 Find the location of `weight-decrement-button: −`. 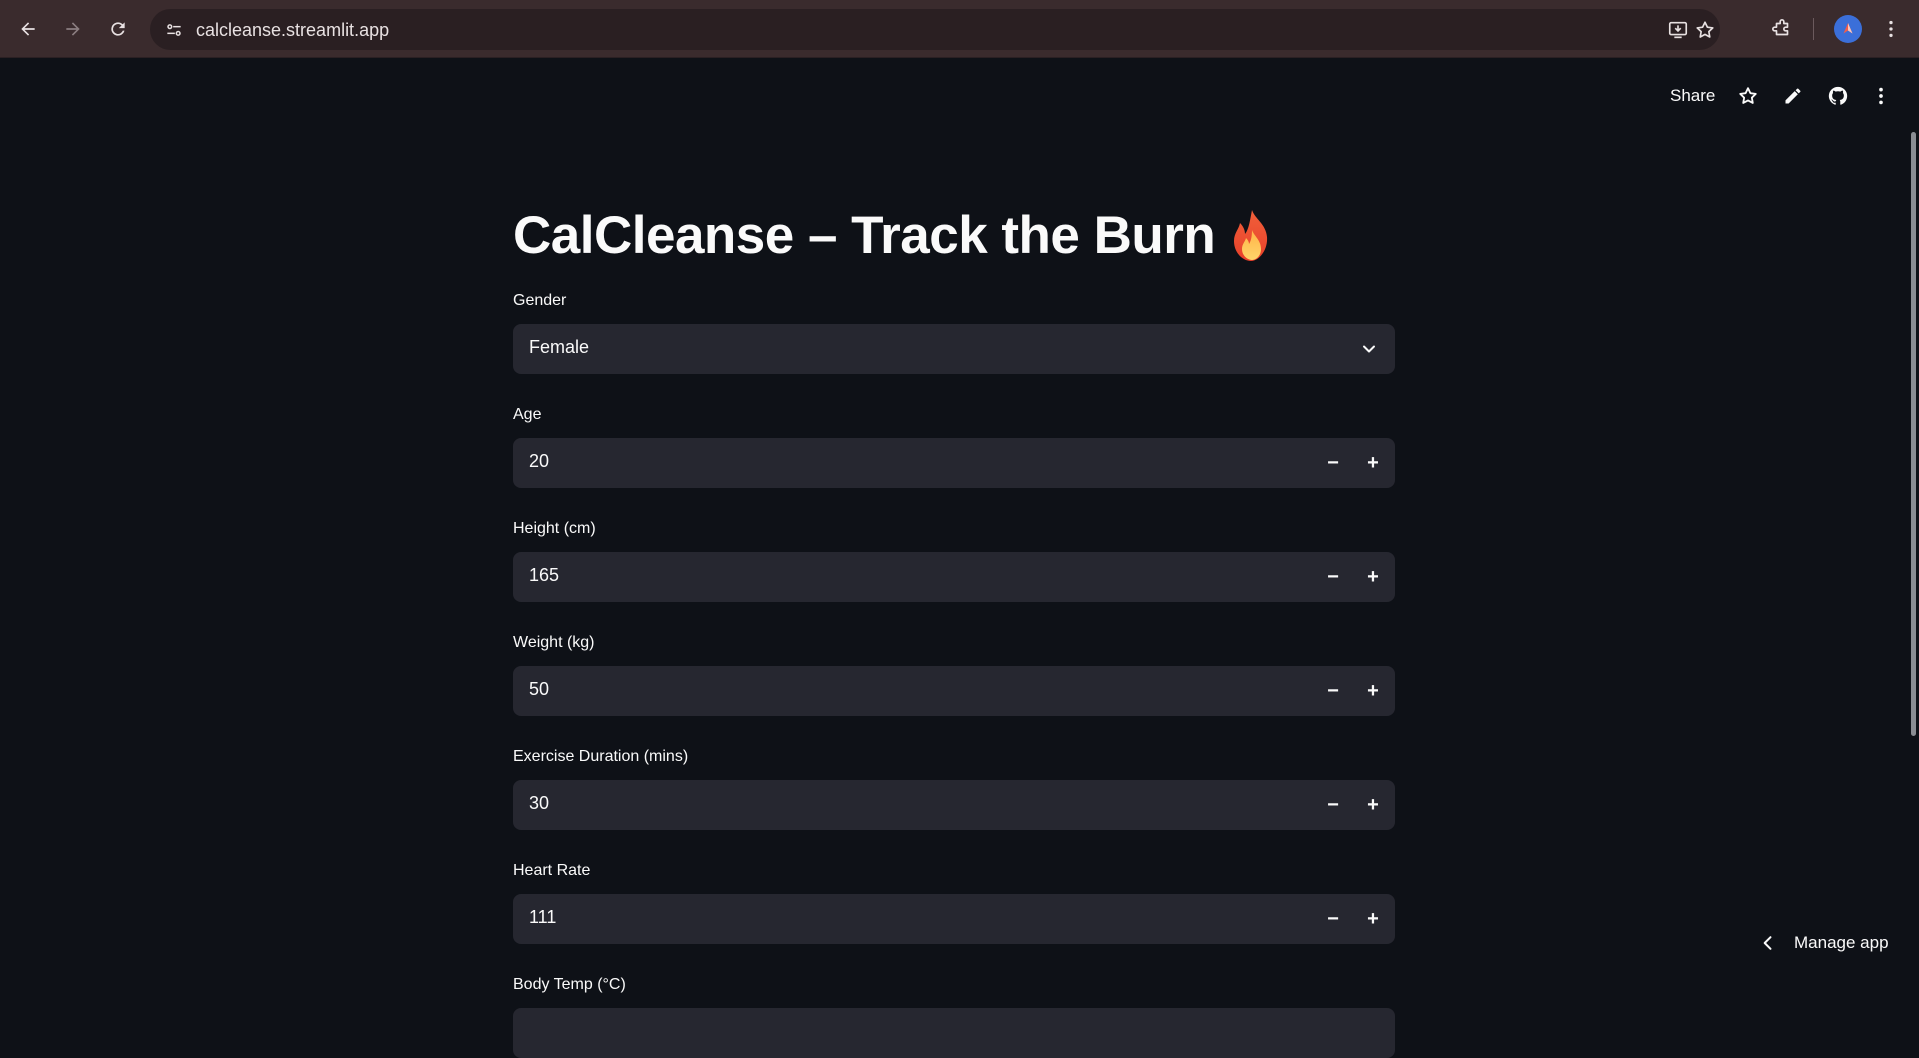

weight-decrement-button: − is located at coordinates (1333, 691).